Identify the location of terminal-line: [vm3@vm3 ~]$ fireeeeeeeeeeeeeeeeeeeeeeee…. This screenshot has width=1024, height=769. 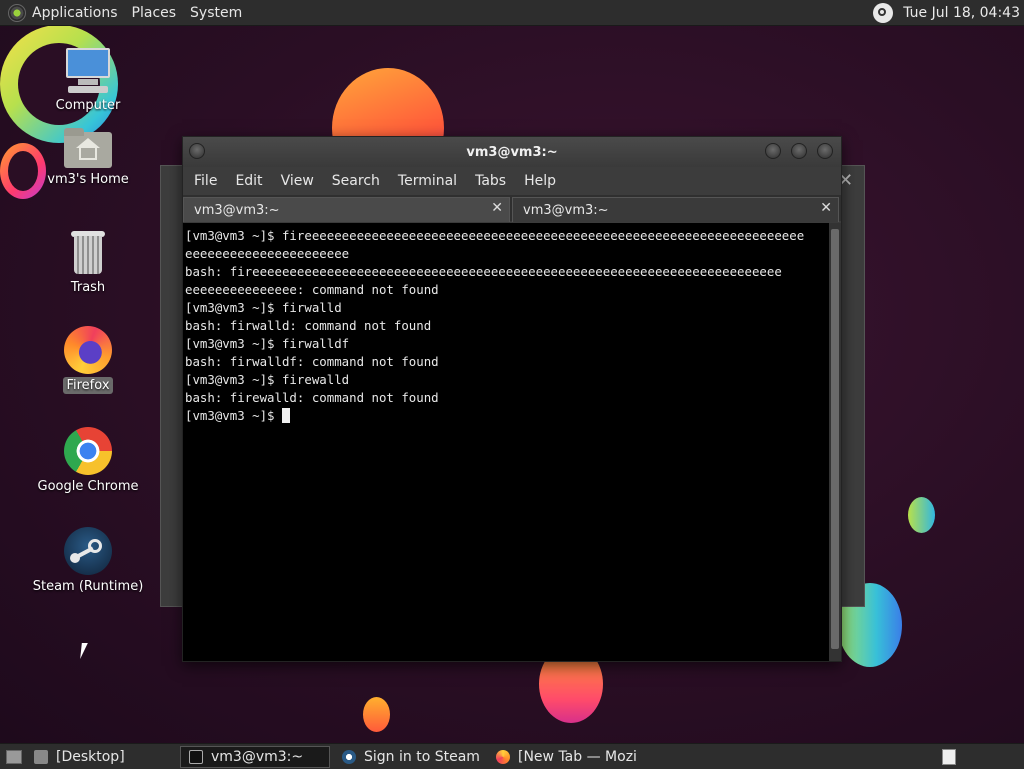
(495, 235).